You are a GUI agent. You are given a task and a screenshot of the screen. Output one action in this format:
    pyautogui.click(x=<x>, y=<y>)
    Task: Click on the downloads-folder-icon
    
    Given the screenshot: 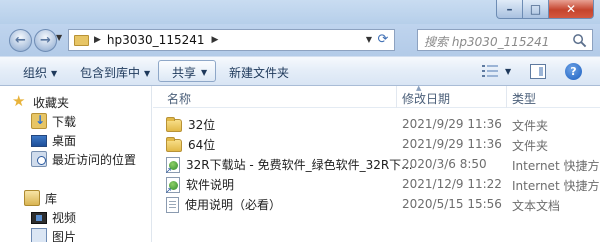 What is the action you would take?
    pyautogui.click(x=39, y=121)
    